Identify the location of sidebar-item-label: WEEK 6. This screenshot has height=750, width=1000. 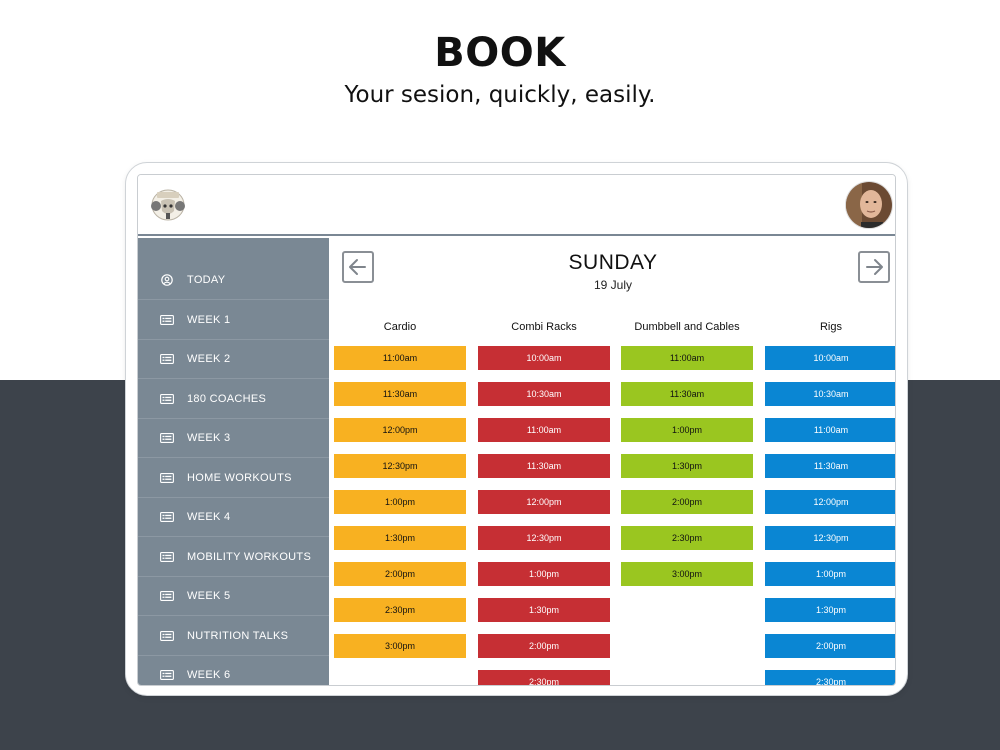
(209, 675).